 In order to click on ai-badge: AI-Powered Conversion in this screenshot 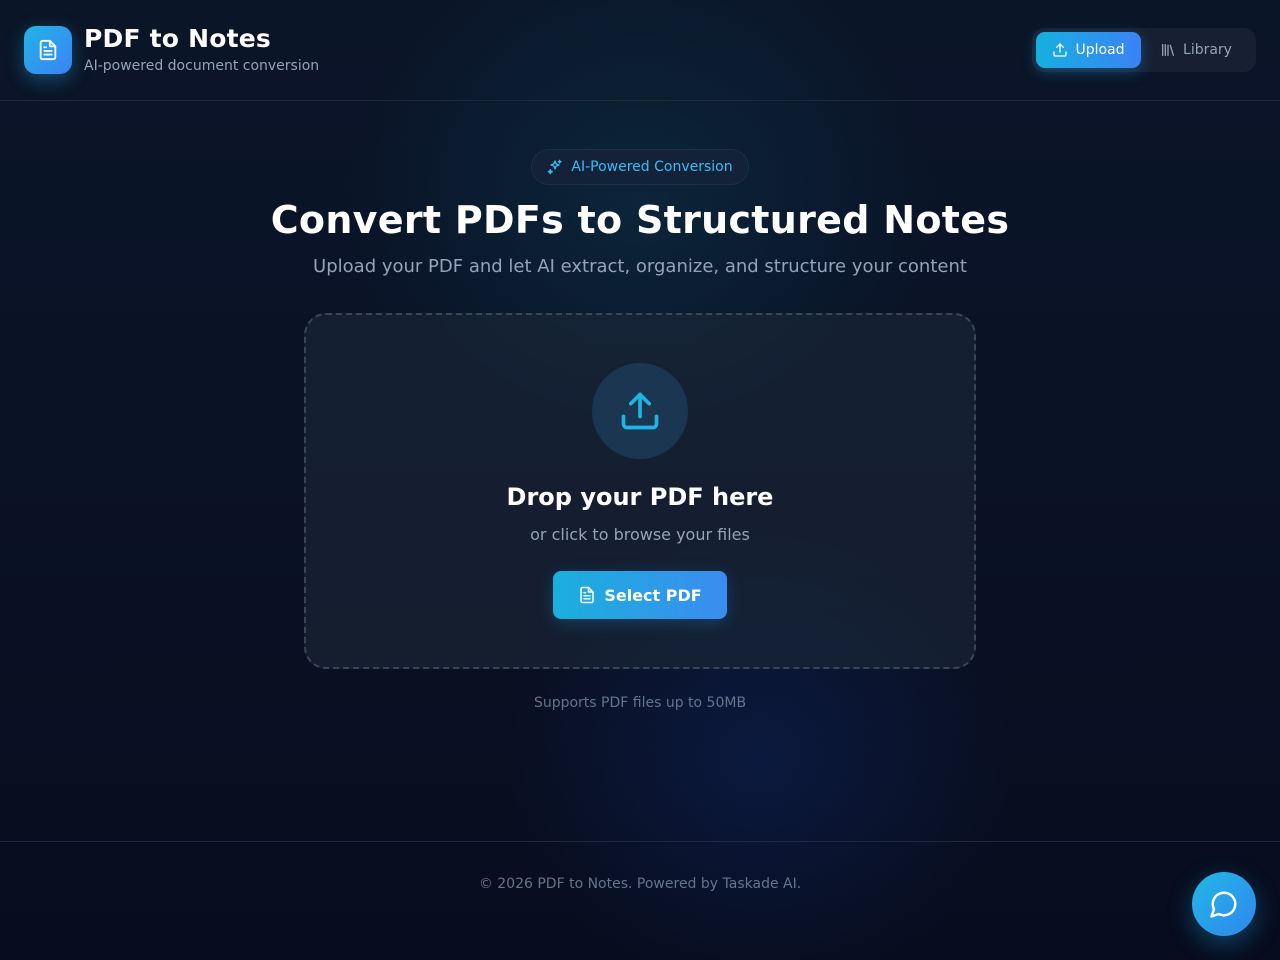, I will do `click(640, 167)`.